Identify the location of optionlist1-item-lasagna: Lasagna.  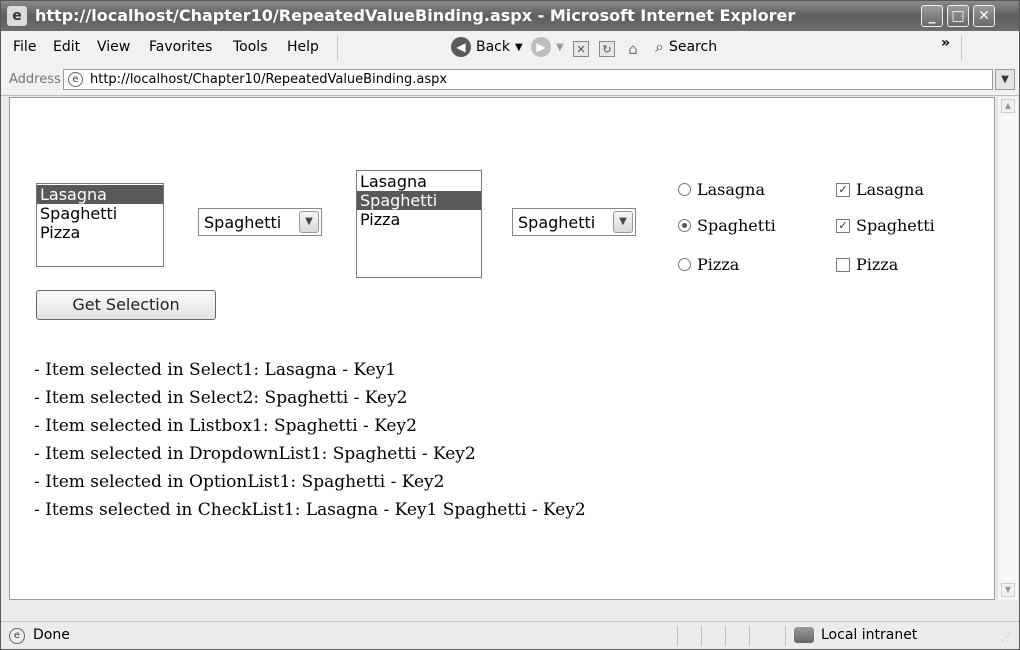
(721, 189).